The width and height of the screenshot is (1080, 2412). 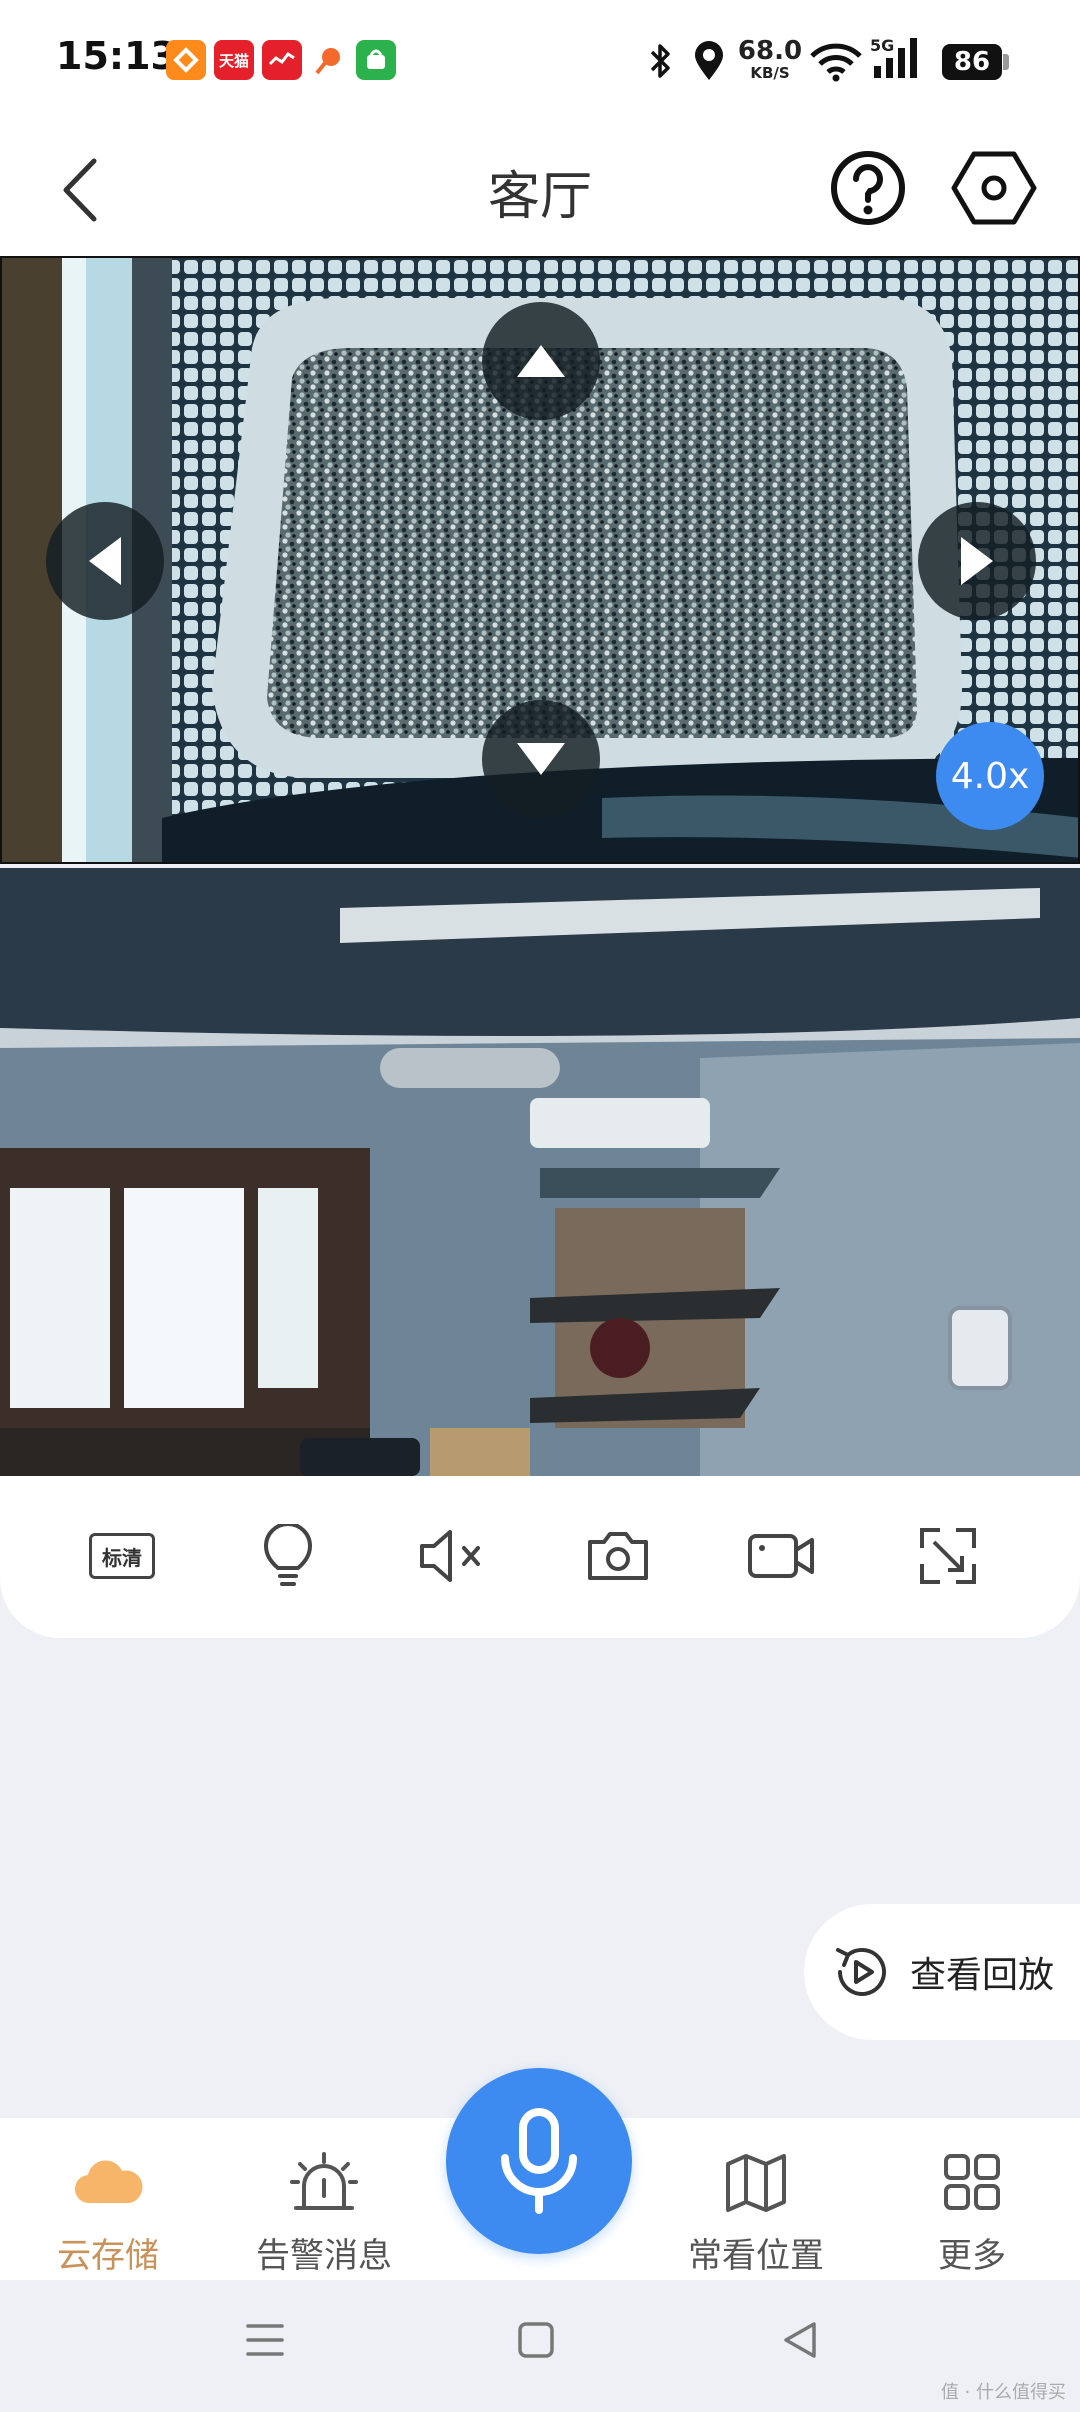 I want to click on arrow-up-icon, so click(x=541, y=361).